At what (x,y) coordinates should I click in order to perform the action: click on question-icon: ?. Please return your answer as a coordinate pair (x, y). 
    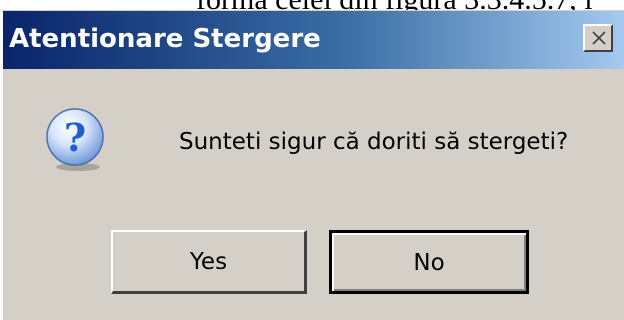
    Looking at the image, I should click on (75, 139).